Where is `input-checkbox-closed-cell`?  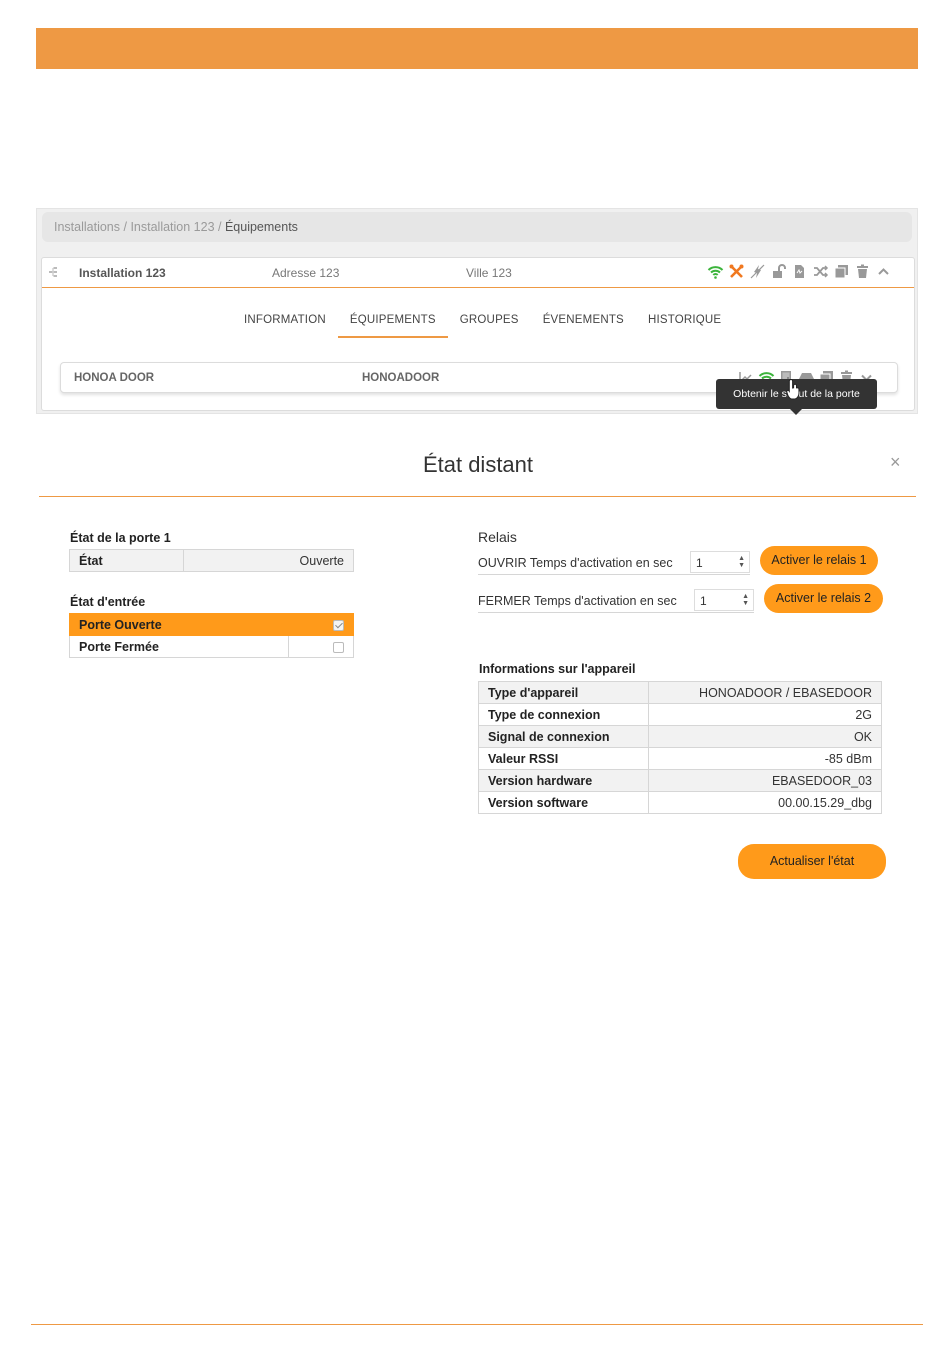 input-checkbox-closed-cell is located at coordinates (321, 646).